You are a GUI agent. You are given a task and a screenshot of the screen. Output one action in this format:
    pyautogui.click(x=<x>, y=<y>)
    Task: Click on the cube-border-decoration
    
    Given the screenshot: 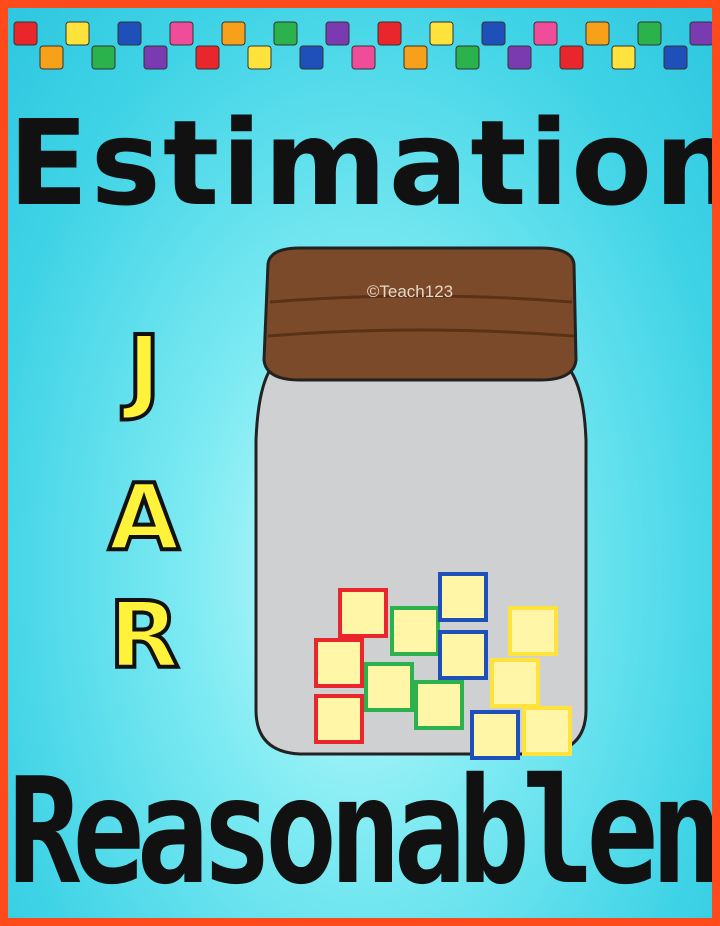 What is the action you would take?
    pyautogui.click(x=362, y=45)
    